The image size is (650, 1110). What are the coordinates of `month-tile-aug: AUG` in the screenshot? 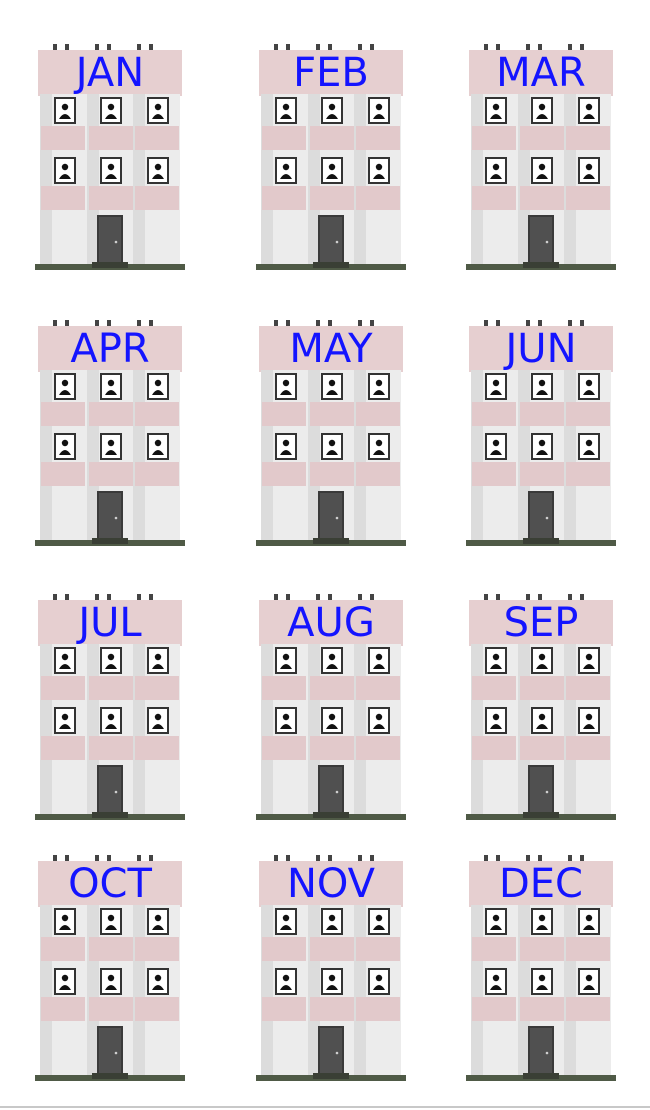 It's located at (331, 708).